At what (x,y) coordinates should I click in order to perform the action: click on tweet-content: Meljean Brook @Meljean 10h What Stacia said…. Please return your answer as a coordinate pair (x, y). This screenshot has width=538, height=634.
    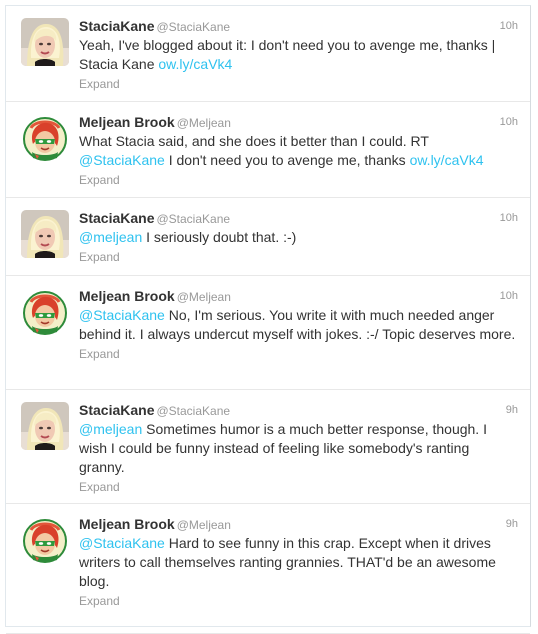
    Looking at the image, I should click on (298, 150).